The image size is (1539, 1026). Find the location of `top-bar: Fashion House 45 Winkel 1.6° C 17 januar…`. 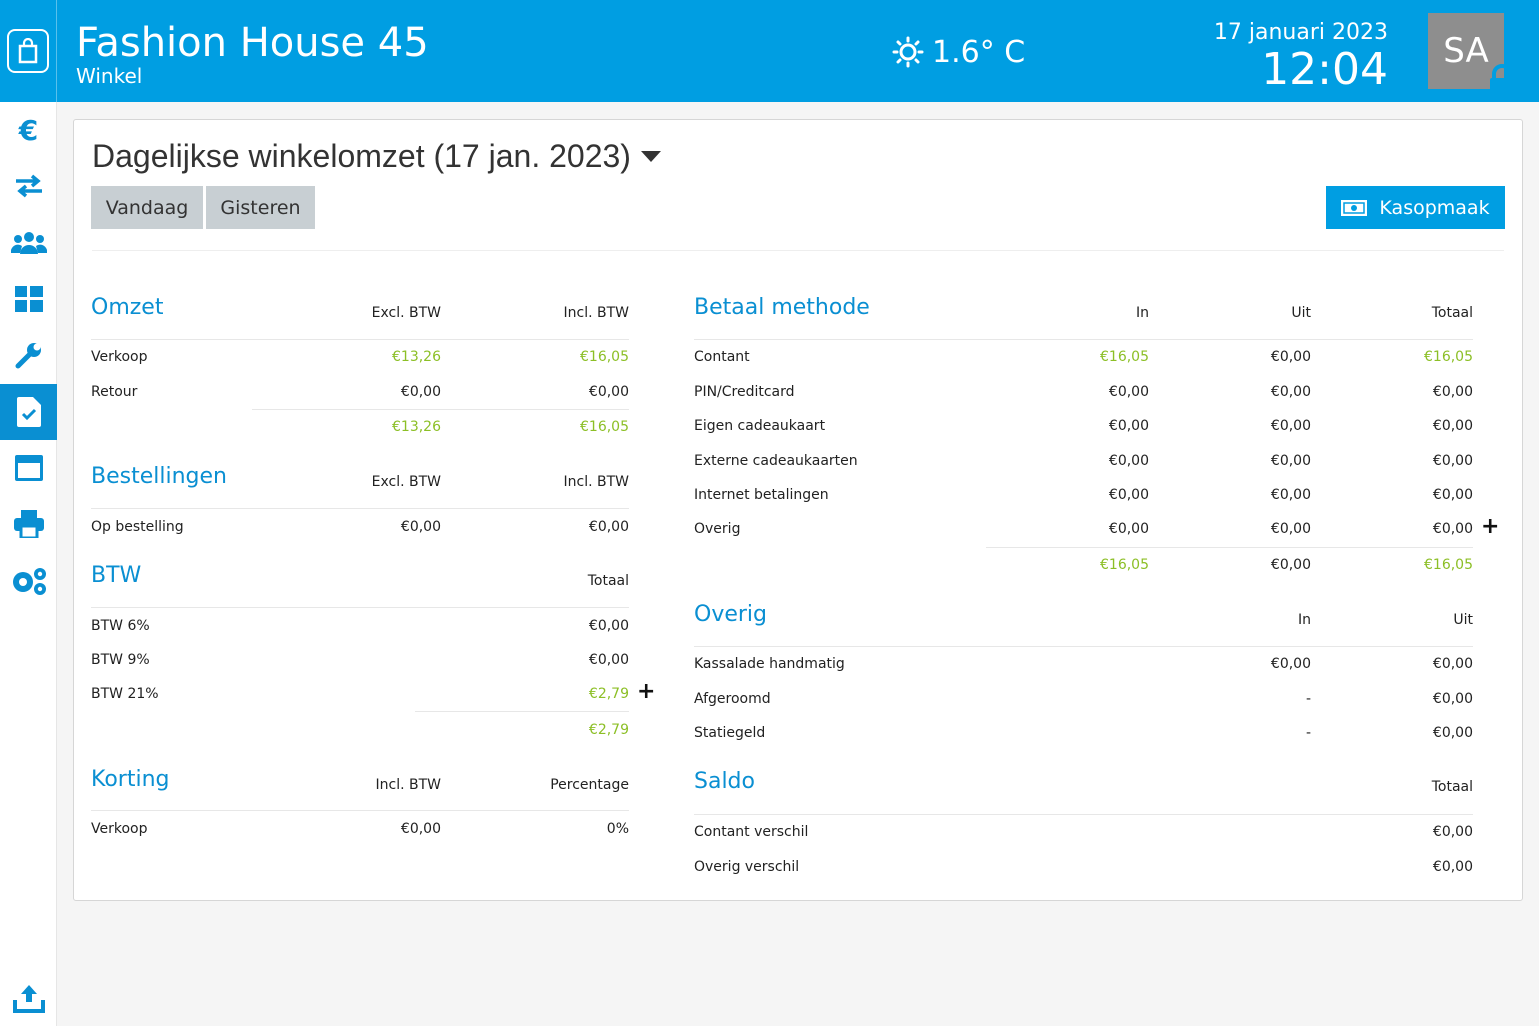

top-bar: Fashion House 45 Winkel 1.6° C 17 januar… is located at coordinates (769, 51).